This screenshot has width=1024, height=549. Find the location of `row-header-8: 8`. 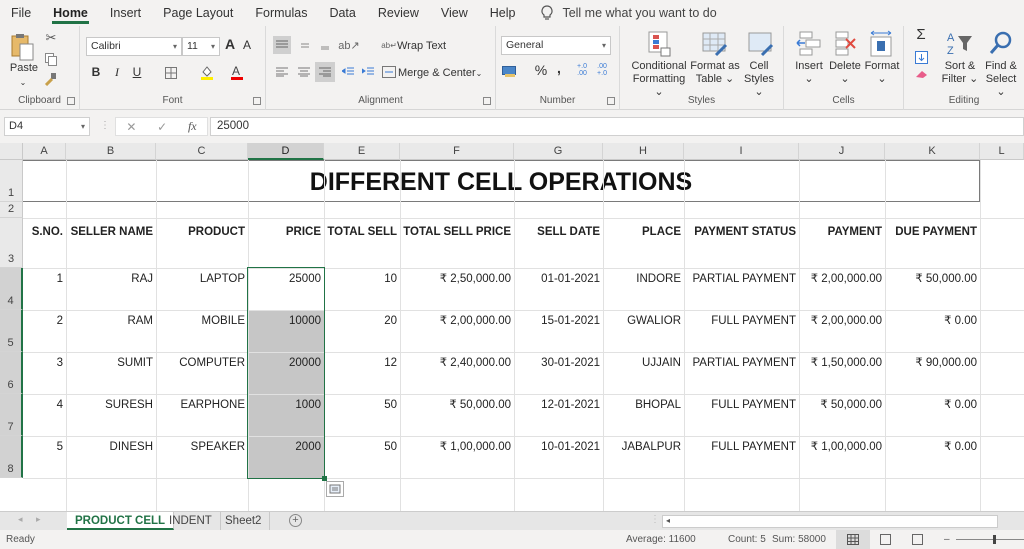

row-header-8: 8 is located at coordinates (11, 457).